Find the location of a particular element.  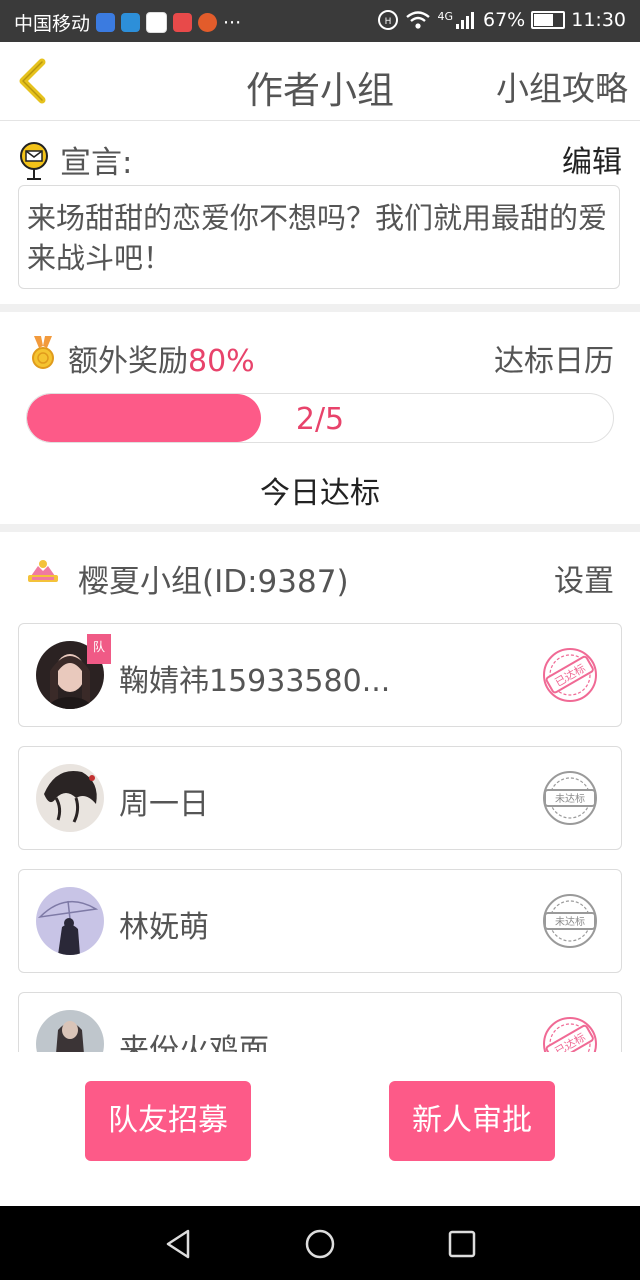

medal-icon is located at coordinates (43, 352).